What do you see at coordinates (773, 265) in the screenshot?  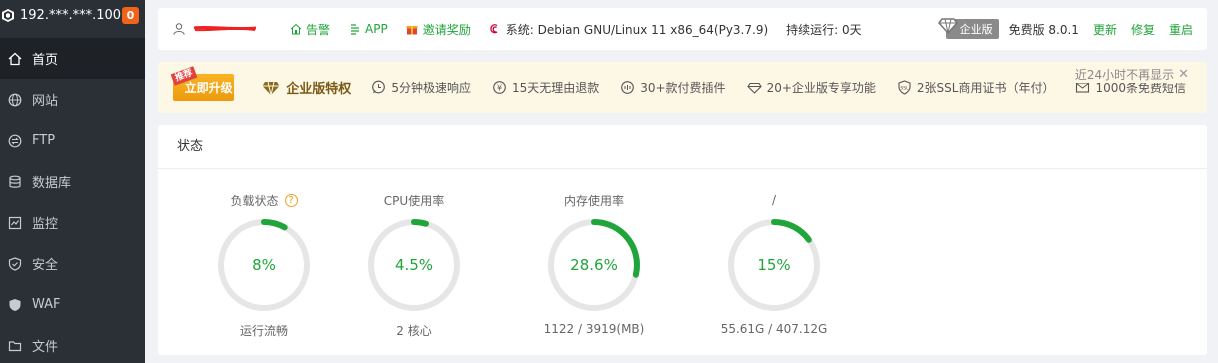 I see `gauge-value: 15%` at bounding box center [773, 265].